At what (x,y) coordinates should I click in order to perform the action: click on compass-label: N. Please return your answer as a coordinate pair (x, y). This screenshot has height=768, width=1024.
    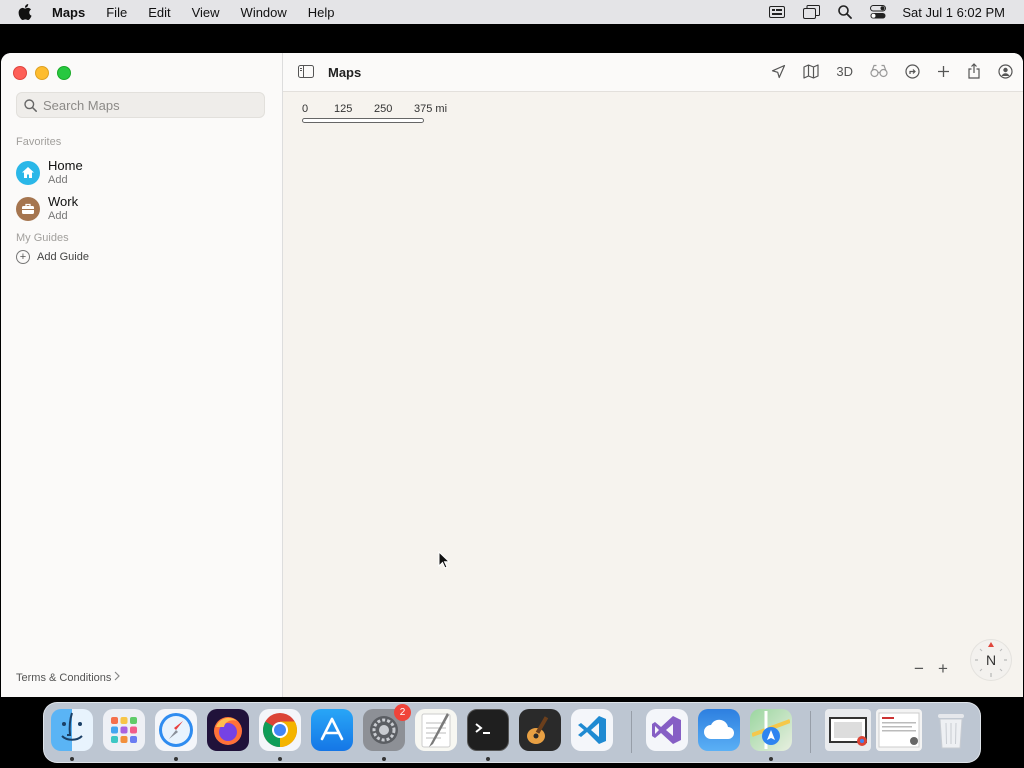
    Looking at the image, I should click on (991, 660).